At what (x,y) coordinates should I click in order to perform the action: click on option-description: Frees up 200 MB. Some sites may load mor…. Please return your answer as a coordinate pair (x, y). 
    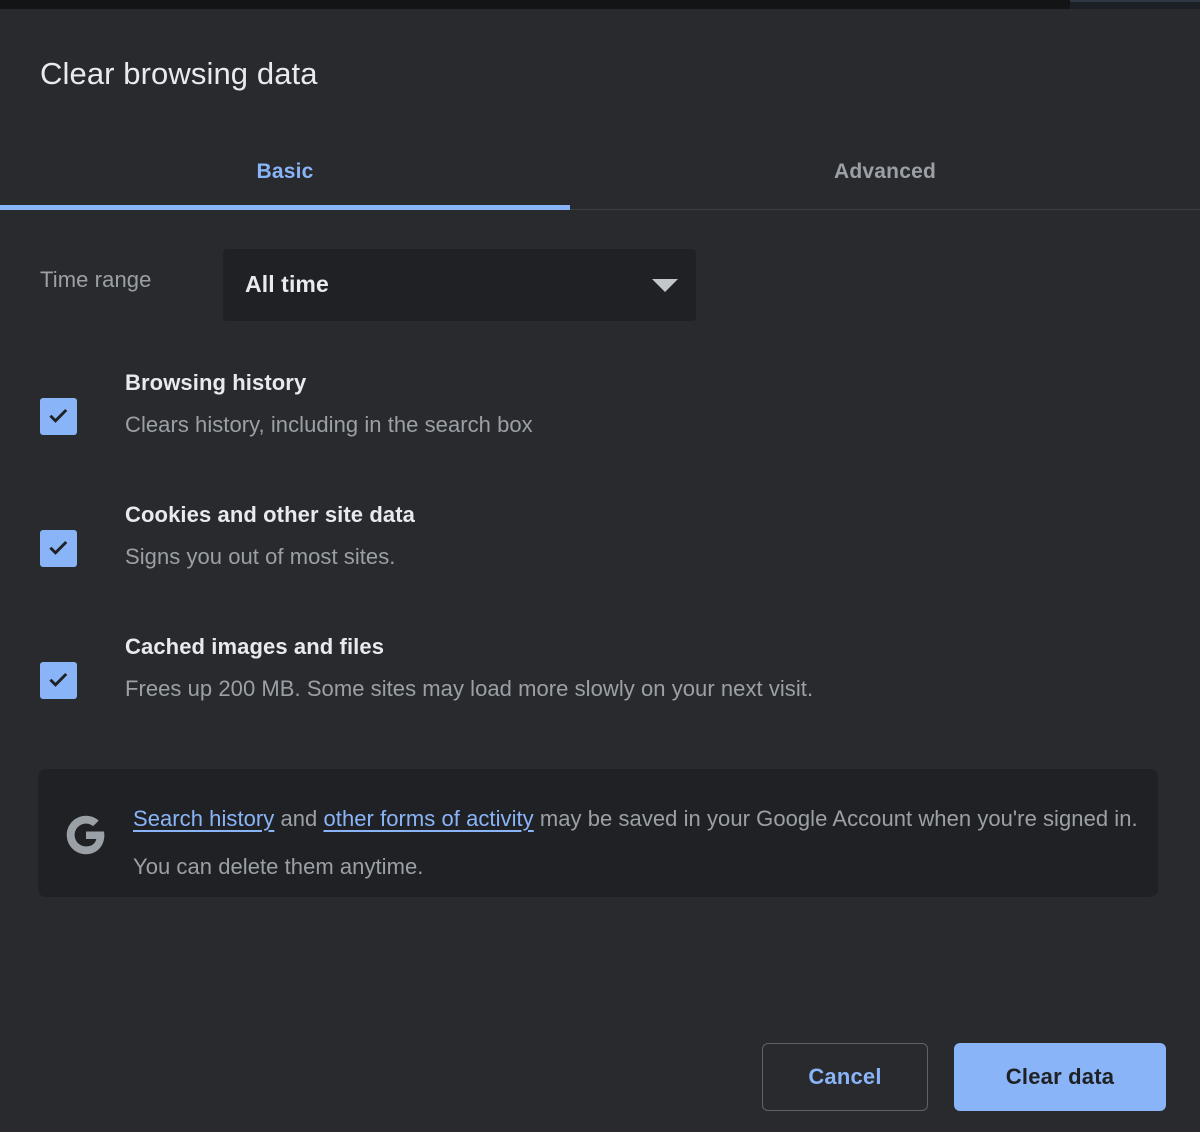
    Looking at the image, I should click on (469, 688).